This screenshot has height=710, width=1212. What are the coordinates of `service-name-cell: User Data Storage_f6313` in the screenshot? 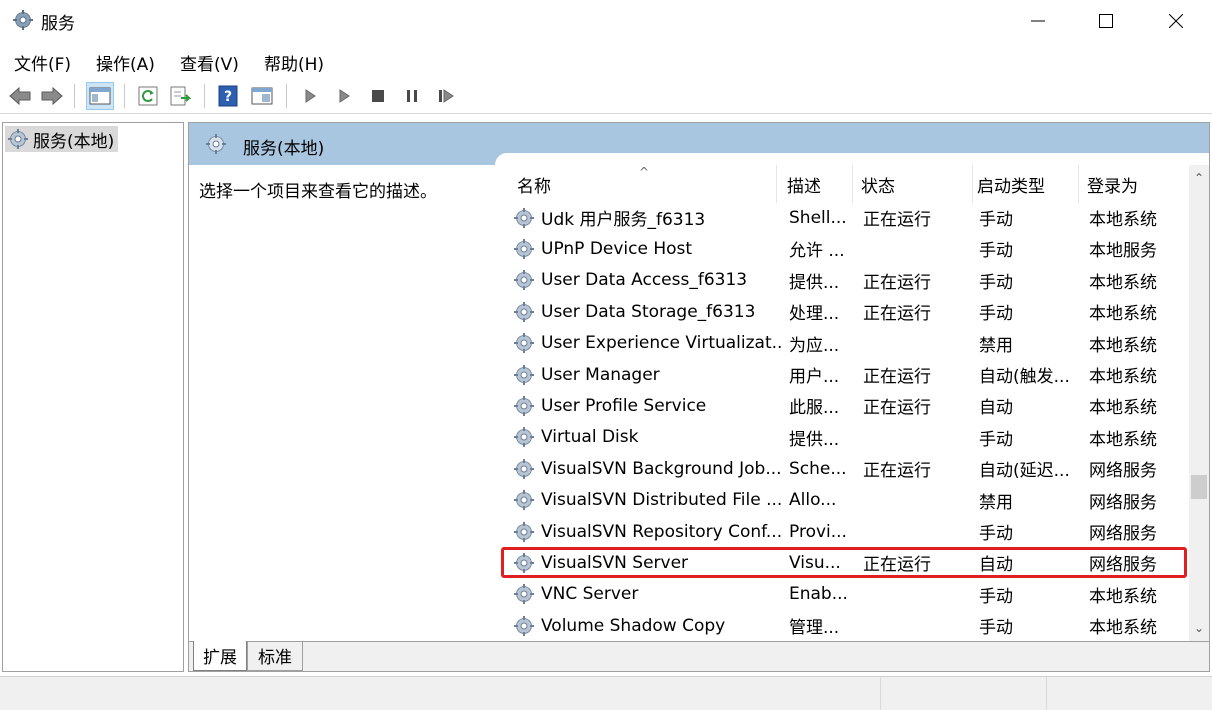 It's located at (647, 311).